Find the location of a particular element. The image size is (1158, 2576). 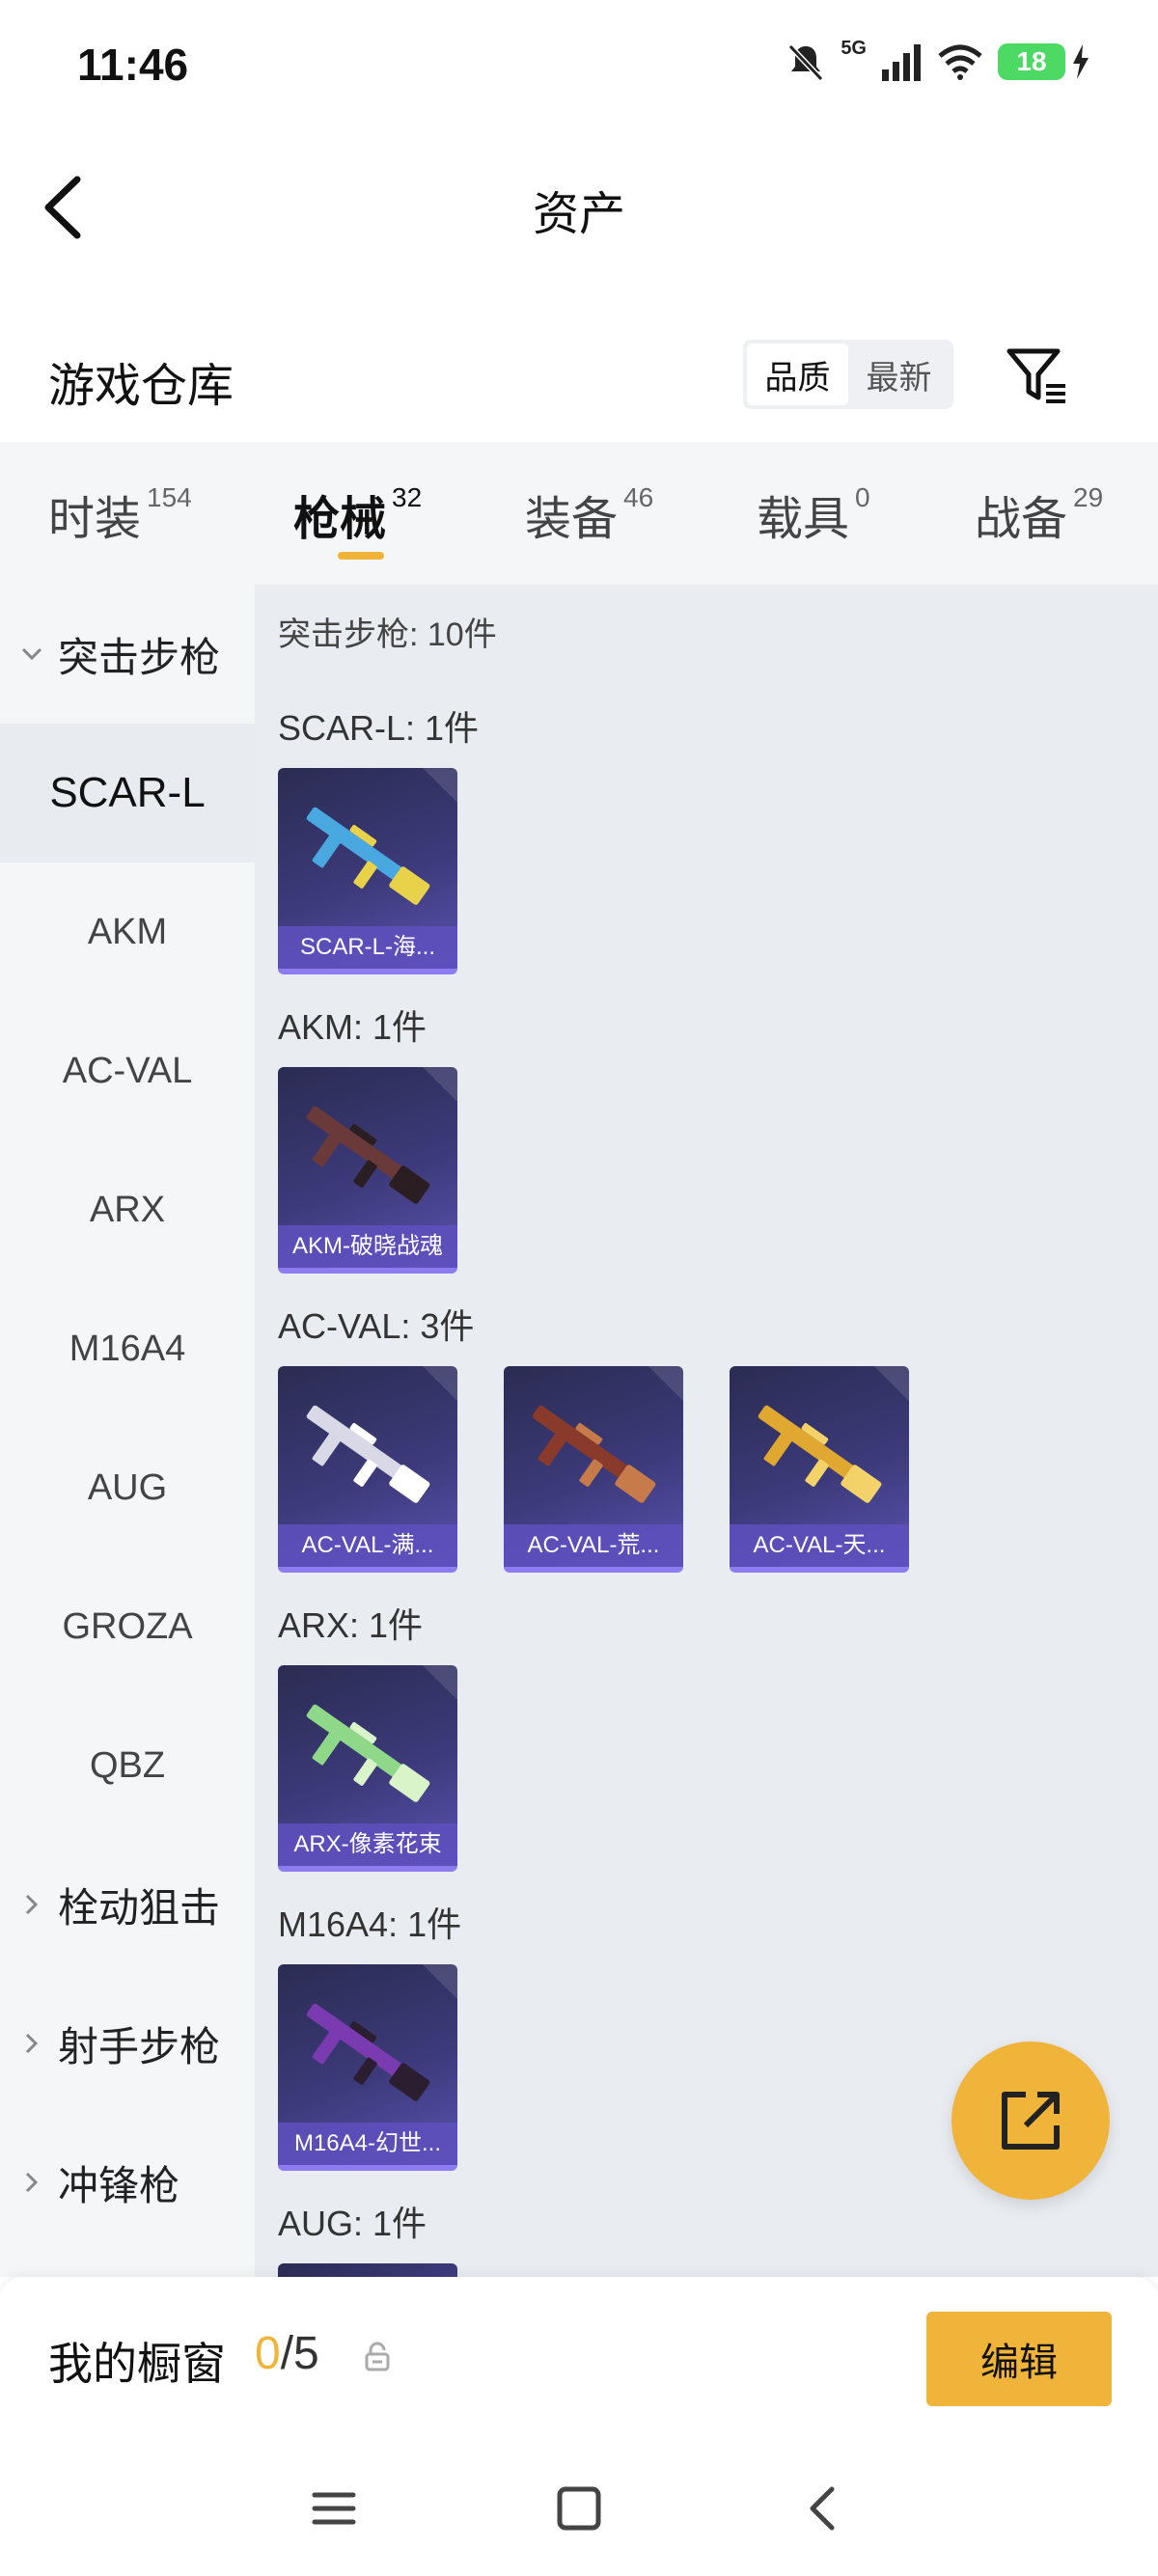

skin-card: AKM-破晓战魂 is located at coordinates (367, 1170).